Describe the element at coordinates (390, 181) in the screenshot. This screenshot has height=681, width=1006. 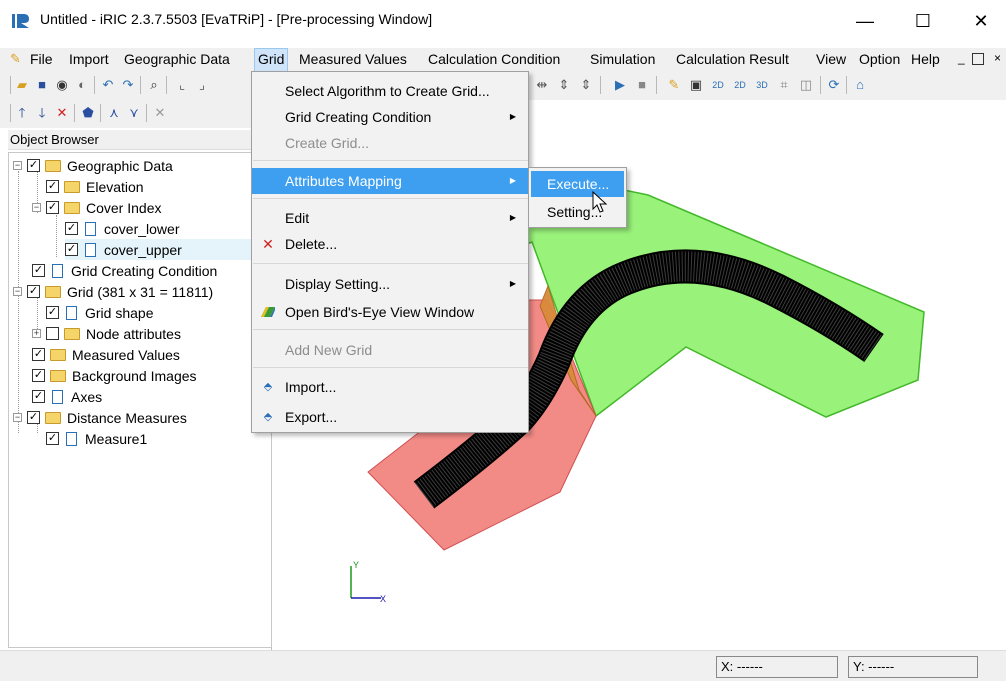
I see `menu-attributes-mapping: Attributes Mapping ▶` at that location.